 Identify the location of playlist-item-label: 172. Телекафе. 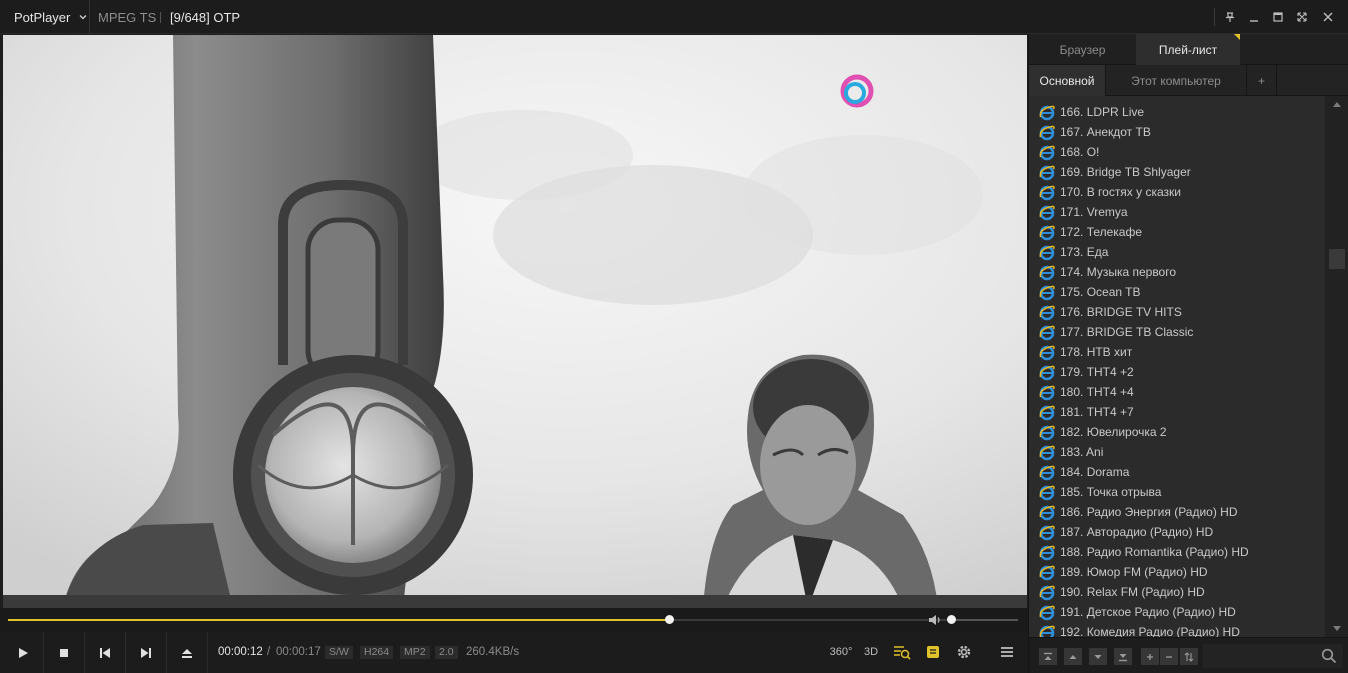
(1101, 232).